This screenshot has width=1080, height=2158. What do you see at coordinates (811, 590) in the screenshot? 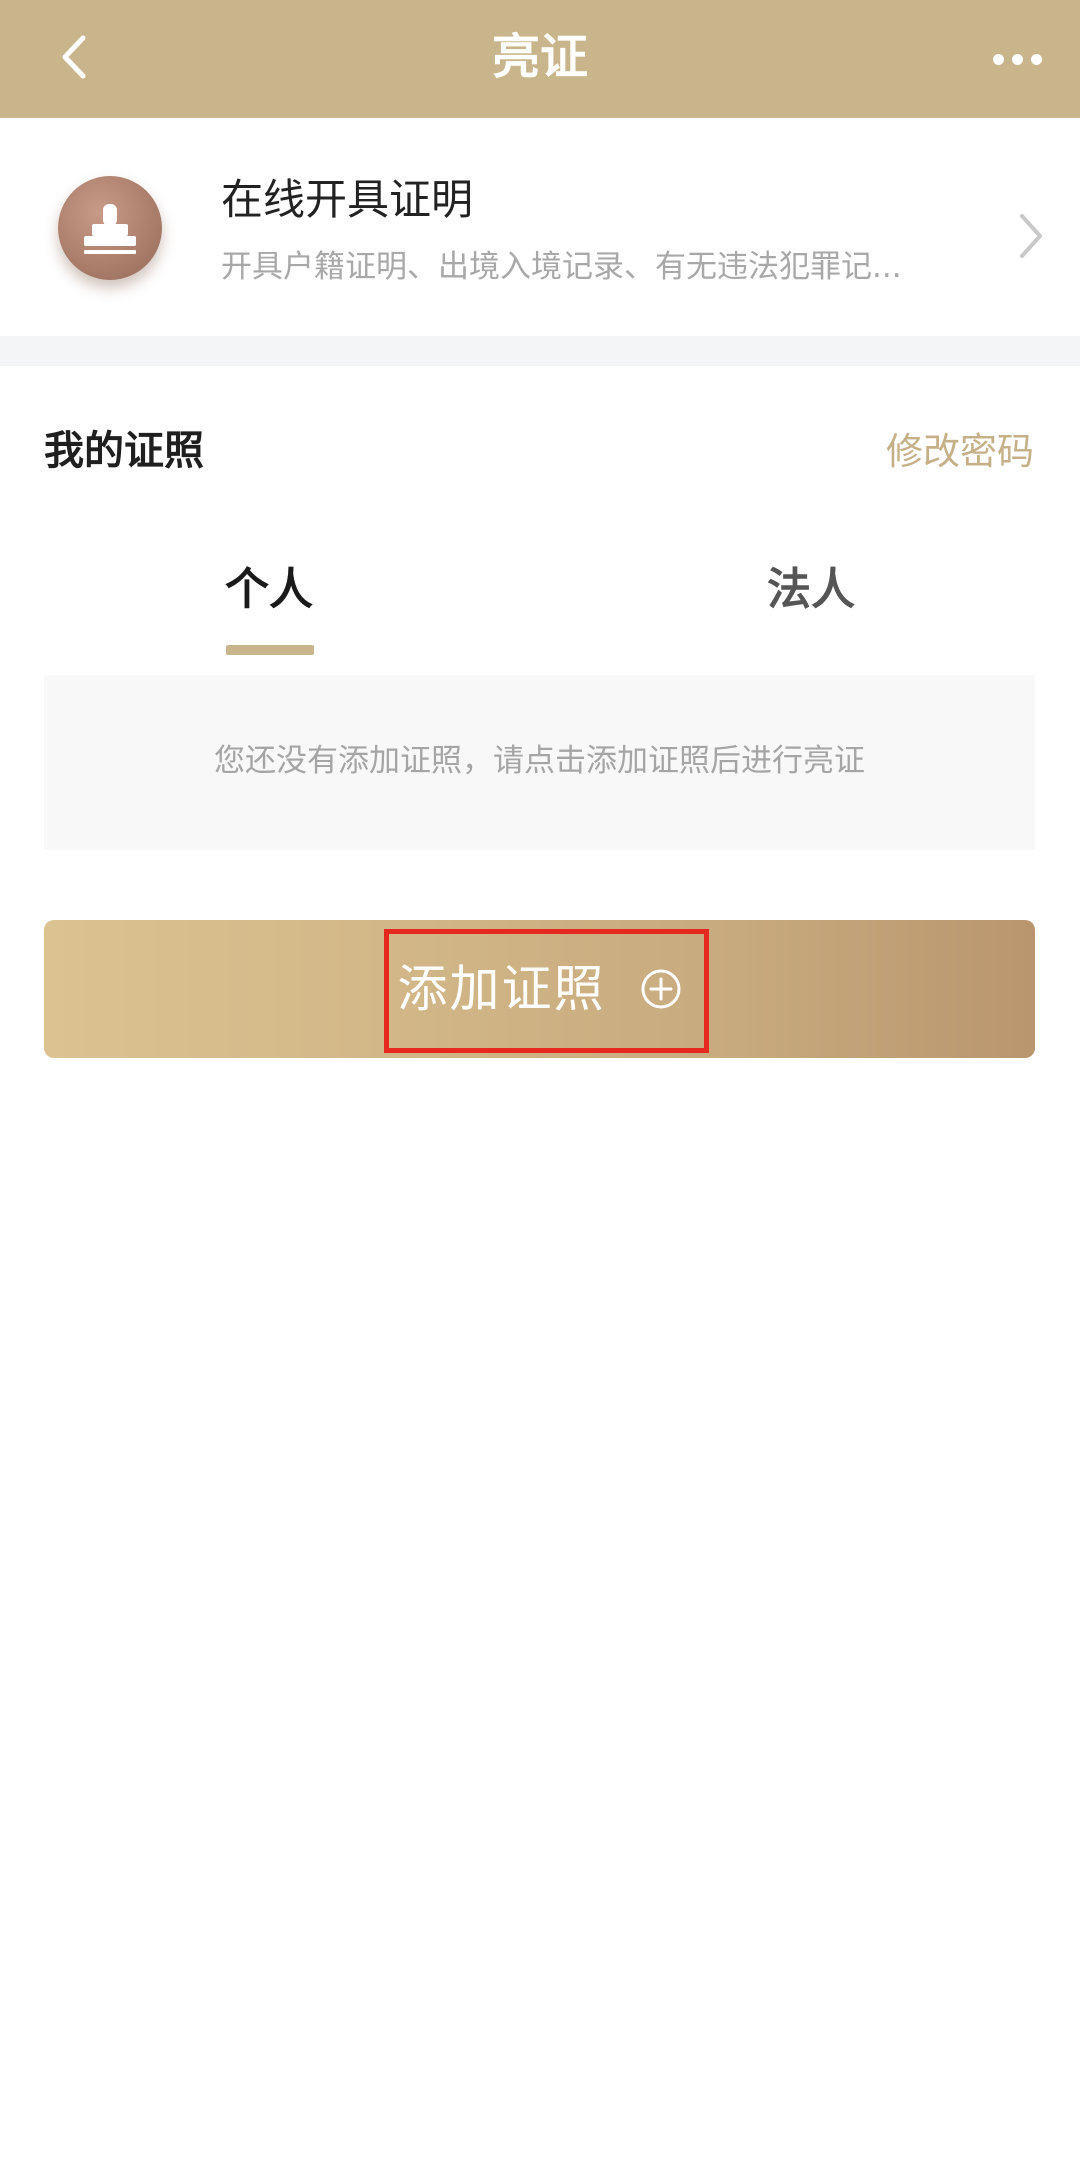
I see `tab-legal-person: 法人` at bounding box center [811, 590].